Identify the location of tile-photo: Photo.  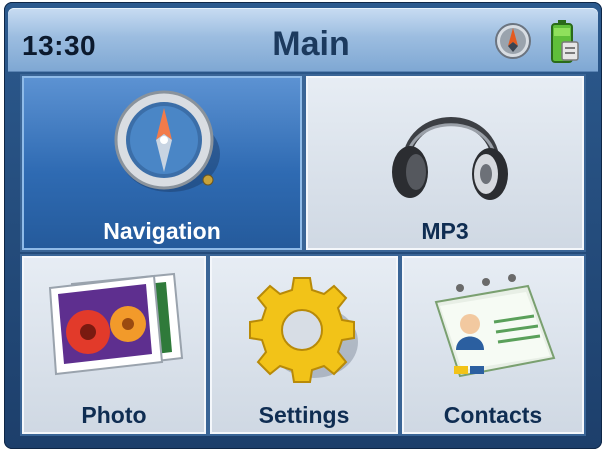
(114, 345).